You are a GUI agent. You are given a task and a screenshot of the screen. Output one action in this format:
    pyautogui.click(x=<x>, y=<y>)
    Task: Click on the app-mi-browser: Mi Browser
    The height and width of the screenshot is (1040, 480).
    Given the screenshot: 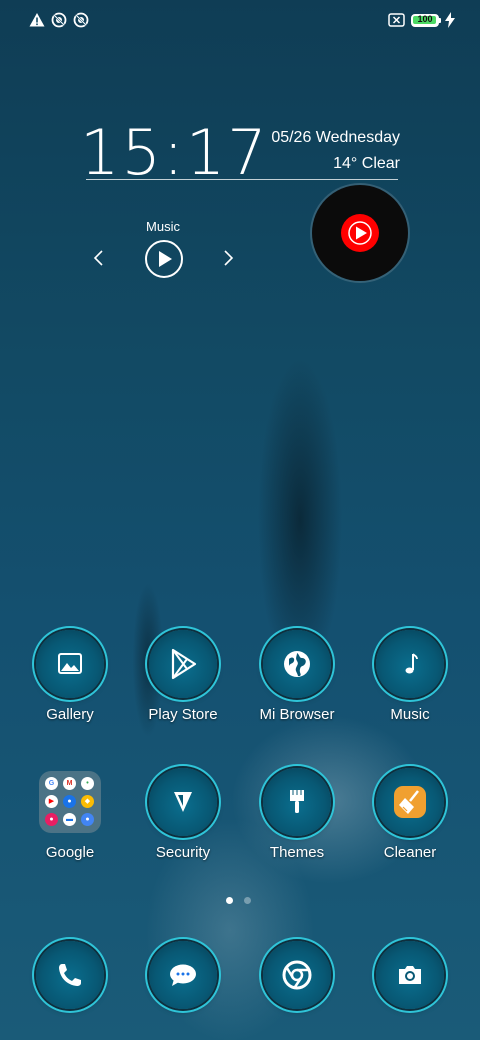 What is the action you would take?
    pyautogui.click(x=297, y=676)
    